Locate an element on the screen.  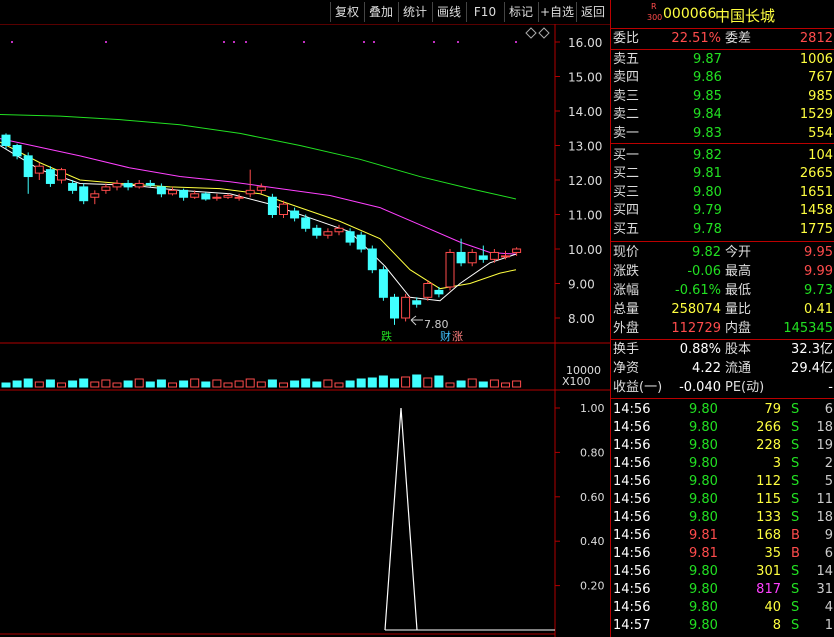
tick-volume: 115 is located at coordinates (768, 499).